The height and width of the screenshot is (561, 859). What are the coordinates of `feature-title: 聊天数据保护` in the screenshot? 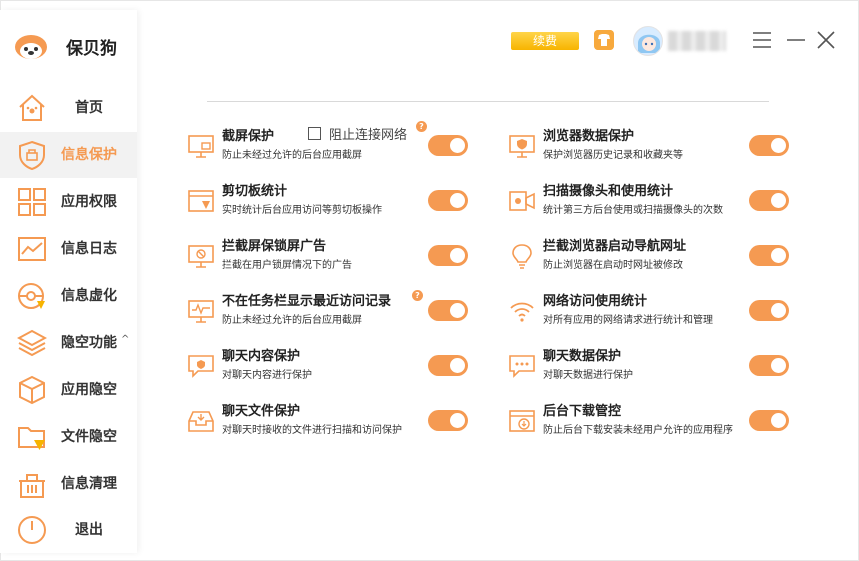 It's located at (582, 356).